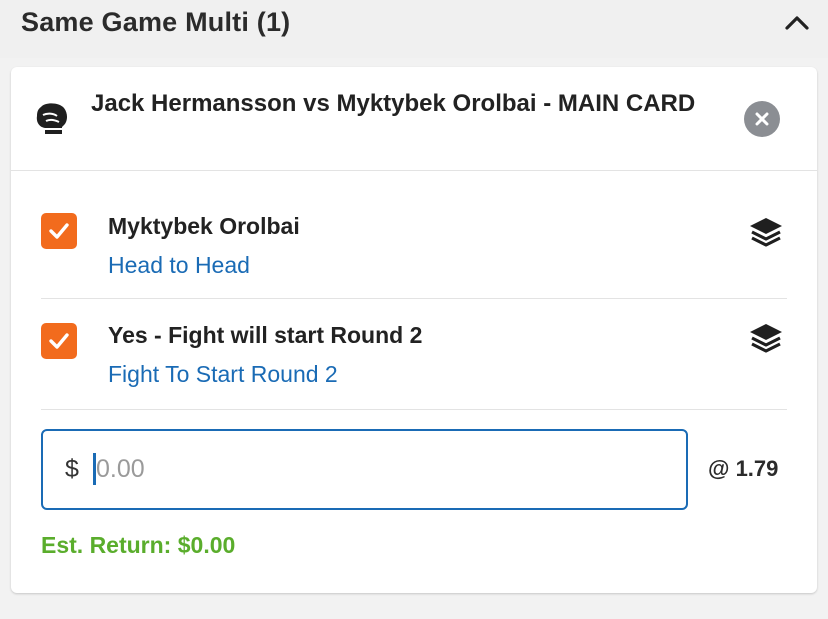  Describe the element at coordinates (223, 374) in the screenshot. I see `leg-market-link: Fight To Start Round 2` at that location.